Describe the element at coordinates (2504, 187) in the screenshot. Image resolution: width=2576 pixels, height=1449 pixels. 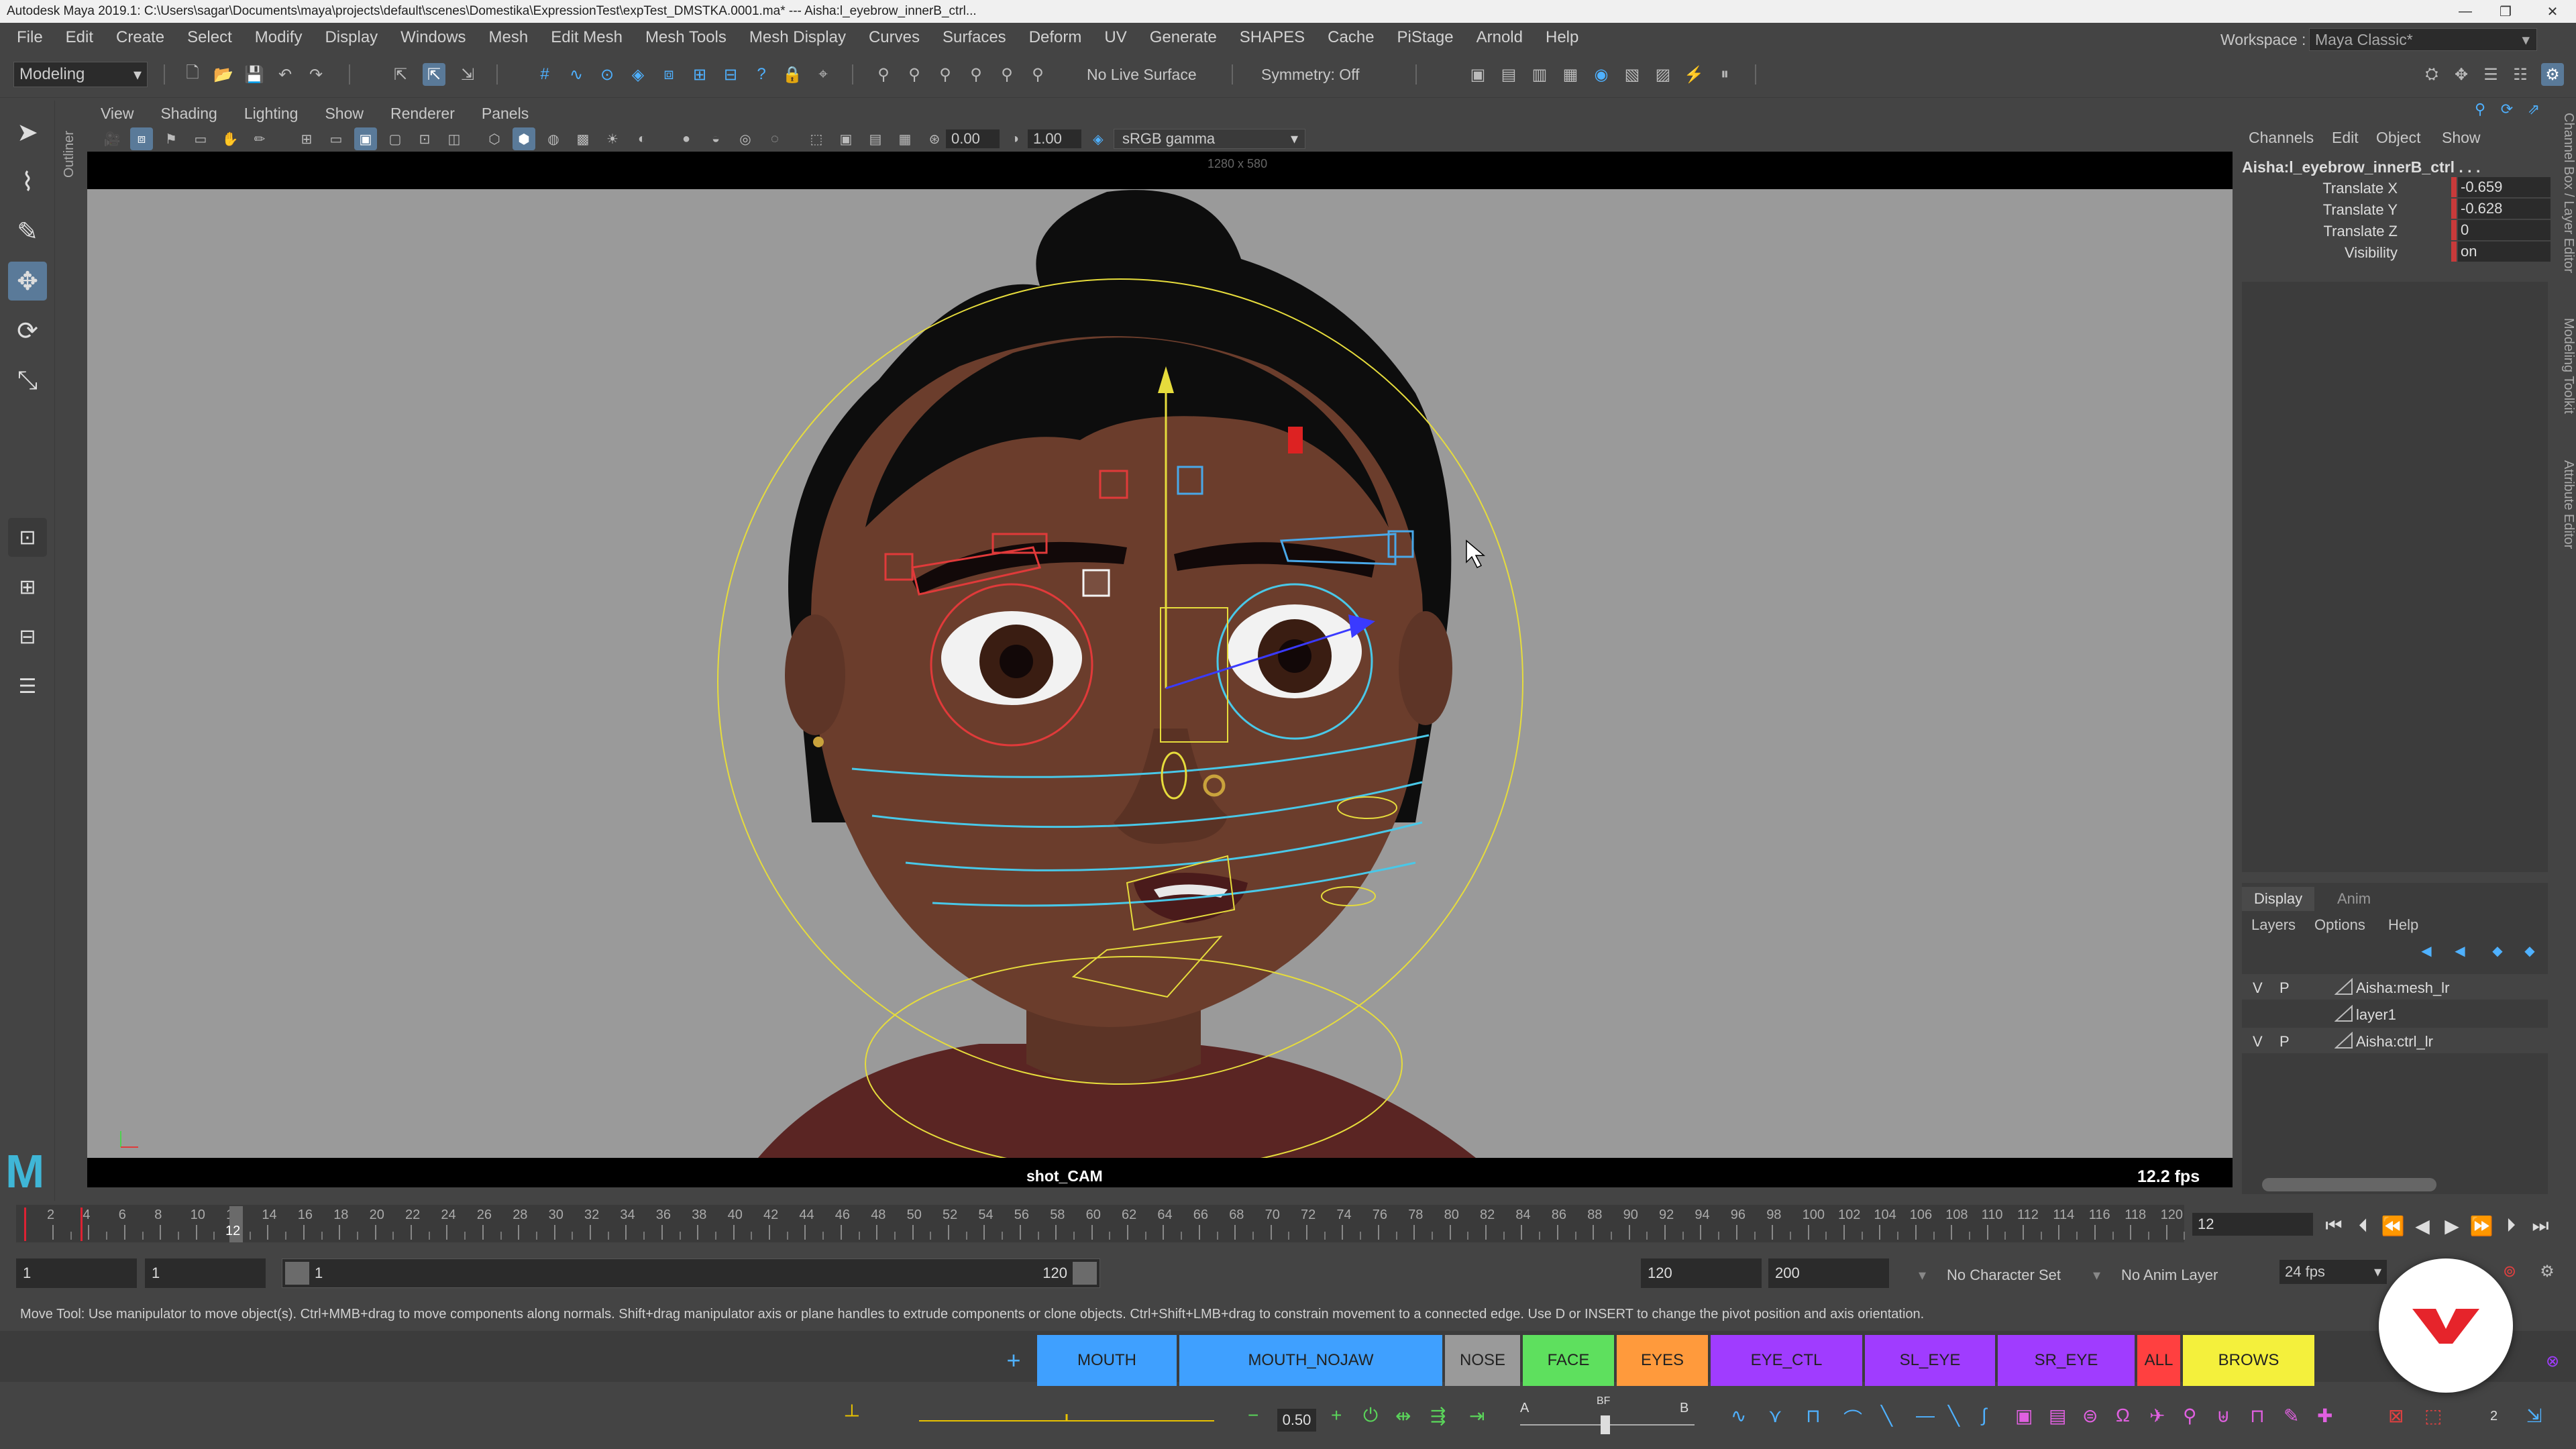
I see `channel-value: -0.659` at that location.